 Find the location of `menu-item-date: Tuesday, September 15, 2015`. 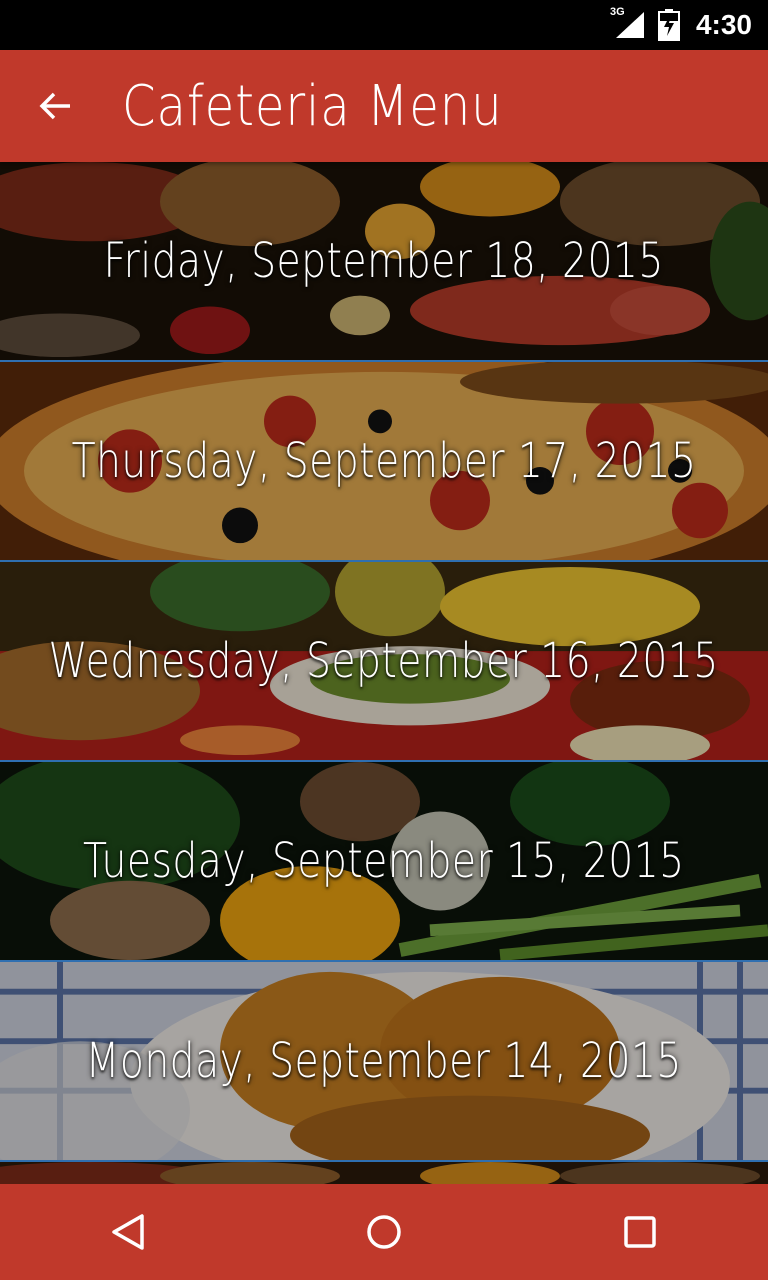

menu-item-date: Tuesday, September 15, 2015 is located at coordinates (384, 861).